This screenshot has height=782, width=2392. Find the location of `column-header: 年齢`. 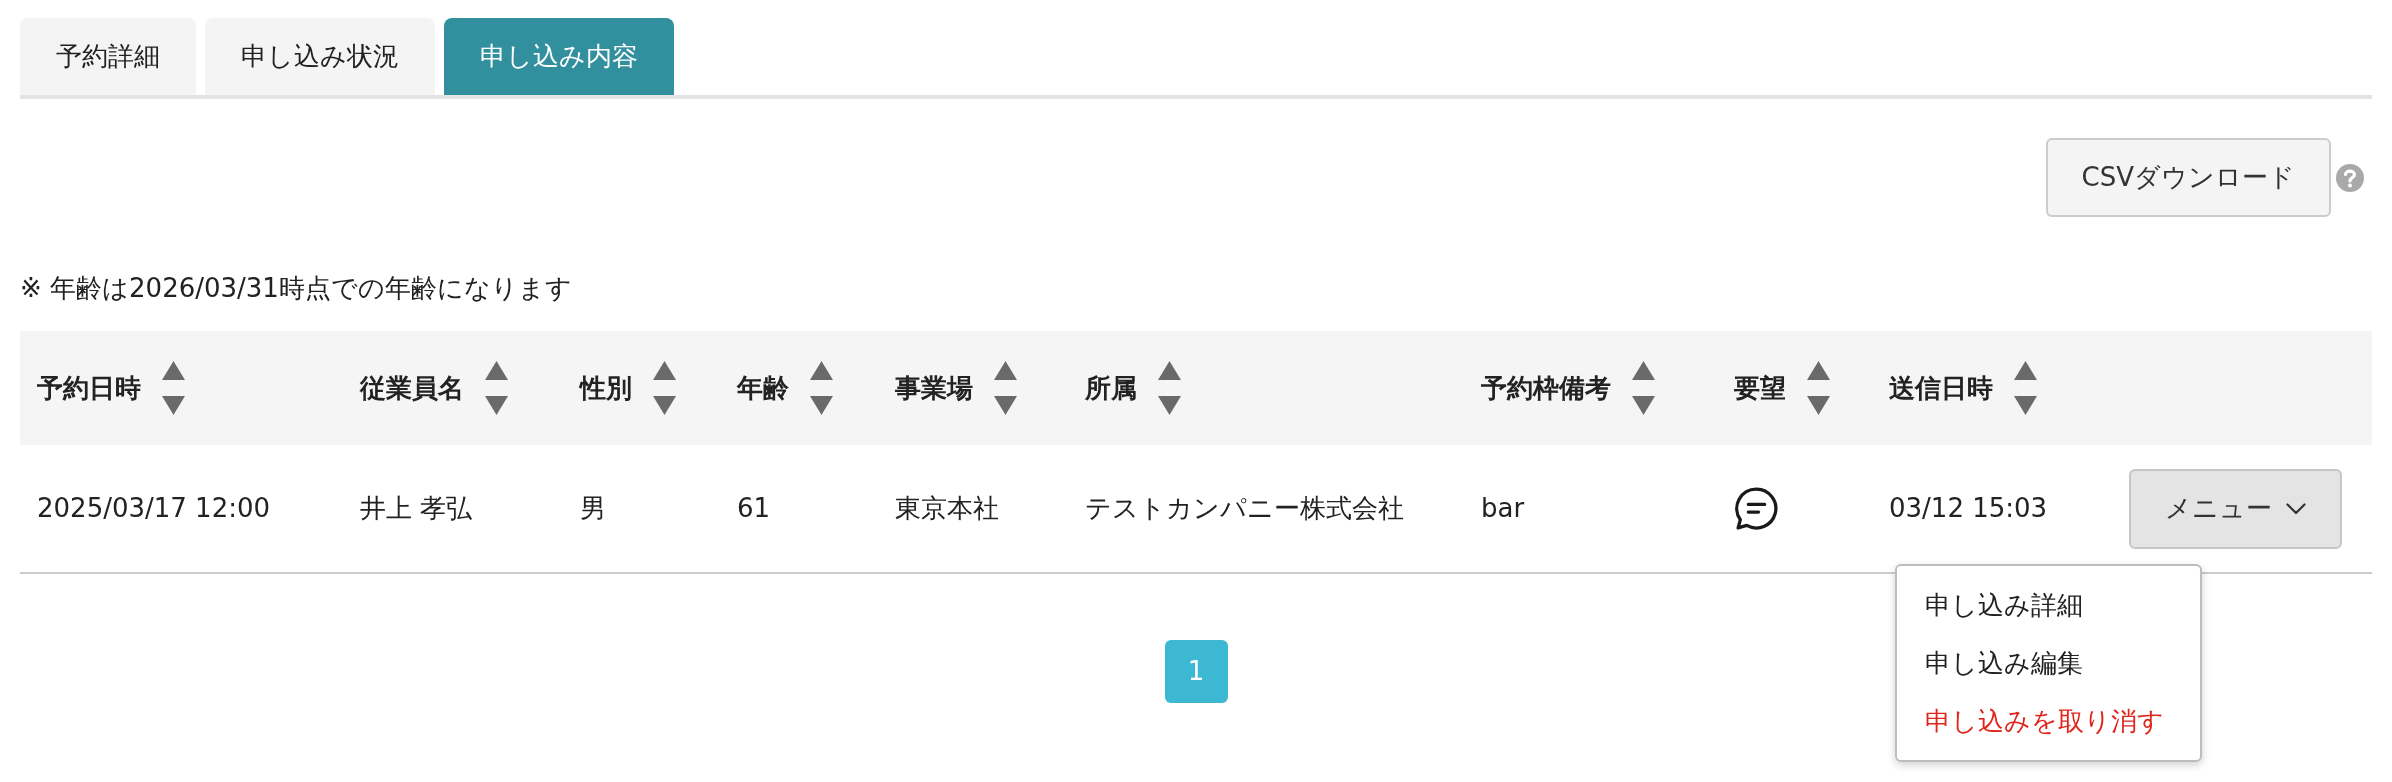

column-header: 年齢 is located at coordinates (763, 388).